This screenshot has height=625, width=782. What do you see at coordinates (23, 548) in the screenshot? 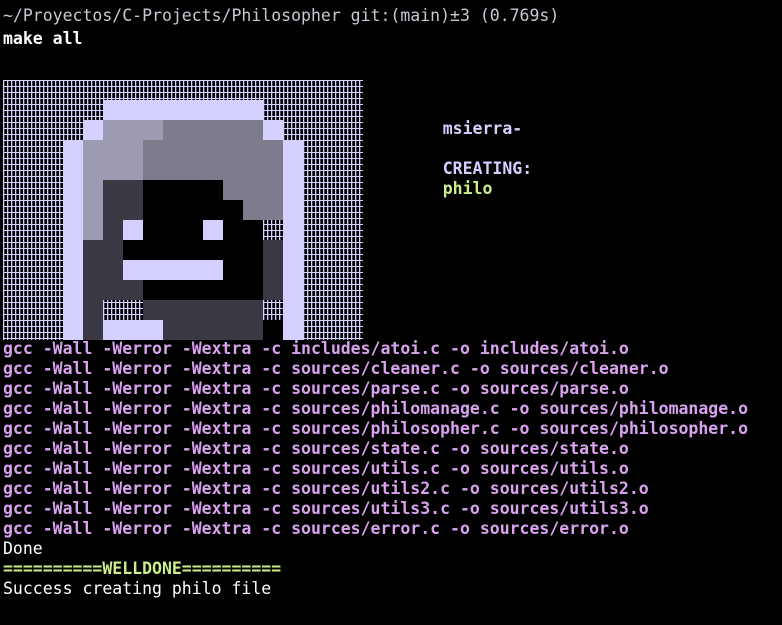
I see `done-message: Done` at bounding box center [23, 548].